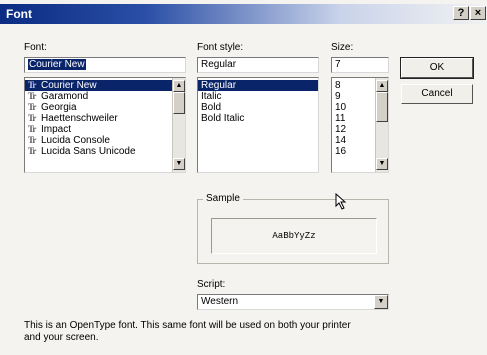  I want to click on chevron-down-icon: ▼, so click(381, 302).